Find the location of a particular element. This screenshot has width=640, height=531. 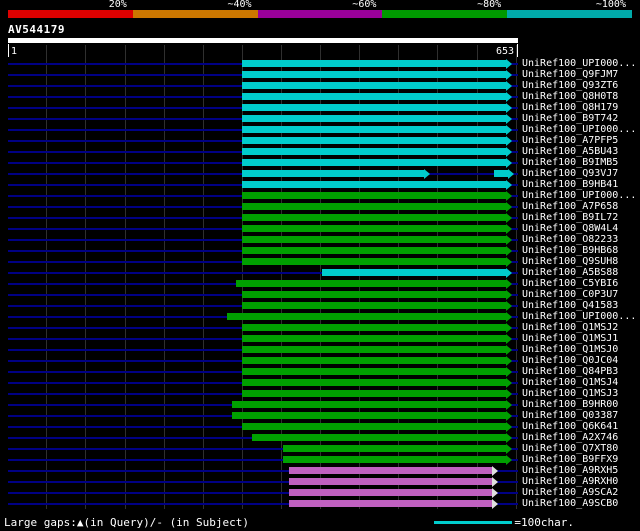

hit-accession-label: UniRef100_Q1MSJ1 is located at coordinates (570, 338).